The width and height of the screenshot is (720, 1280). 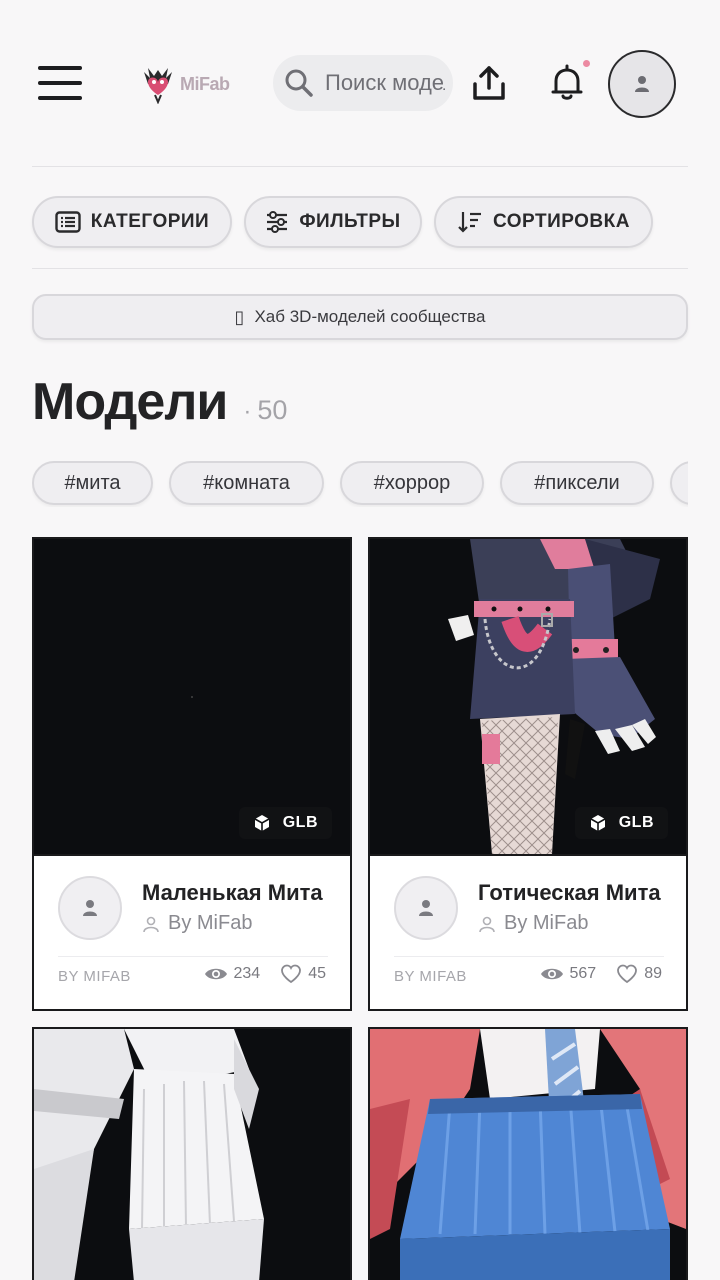 I want to click on model-info: Маленькая Мита By MiFab BY MIFAB 234 45, so click(x=192, y=931).